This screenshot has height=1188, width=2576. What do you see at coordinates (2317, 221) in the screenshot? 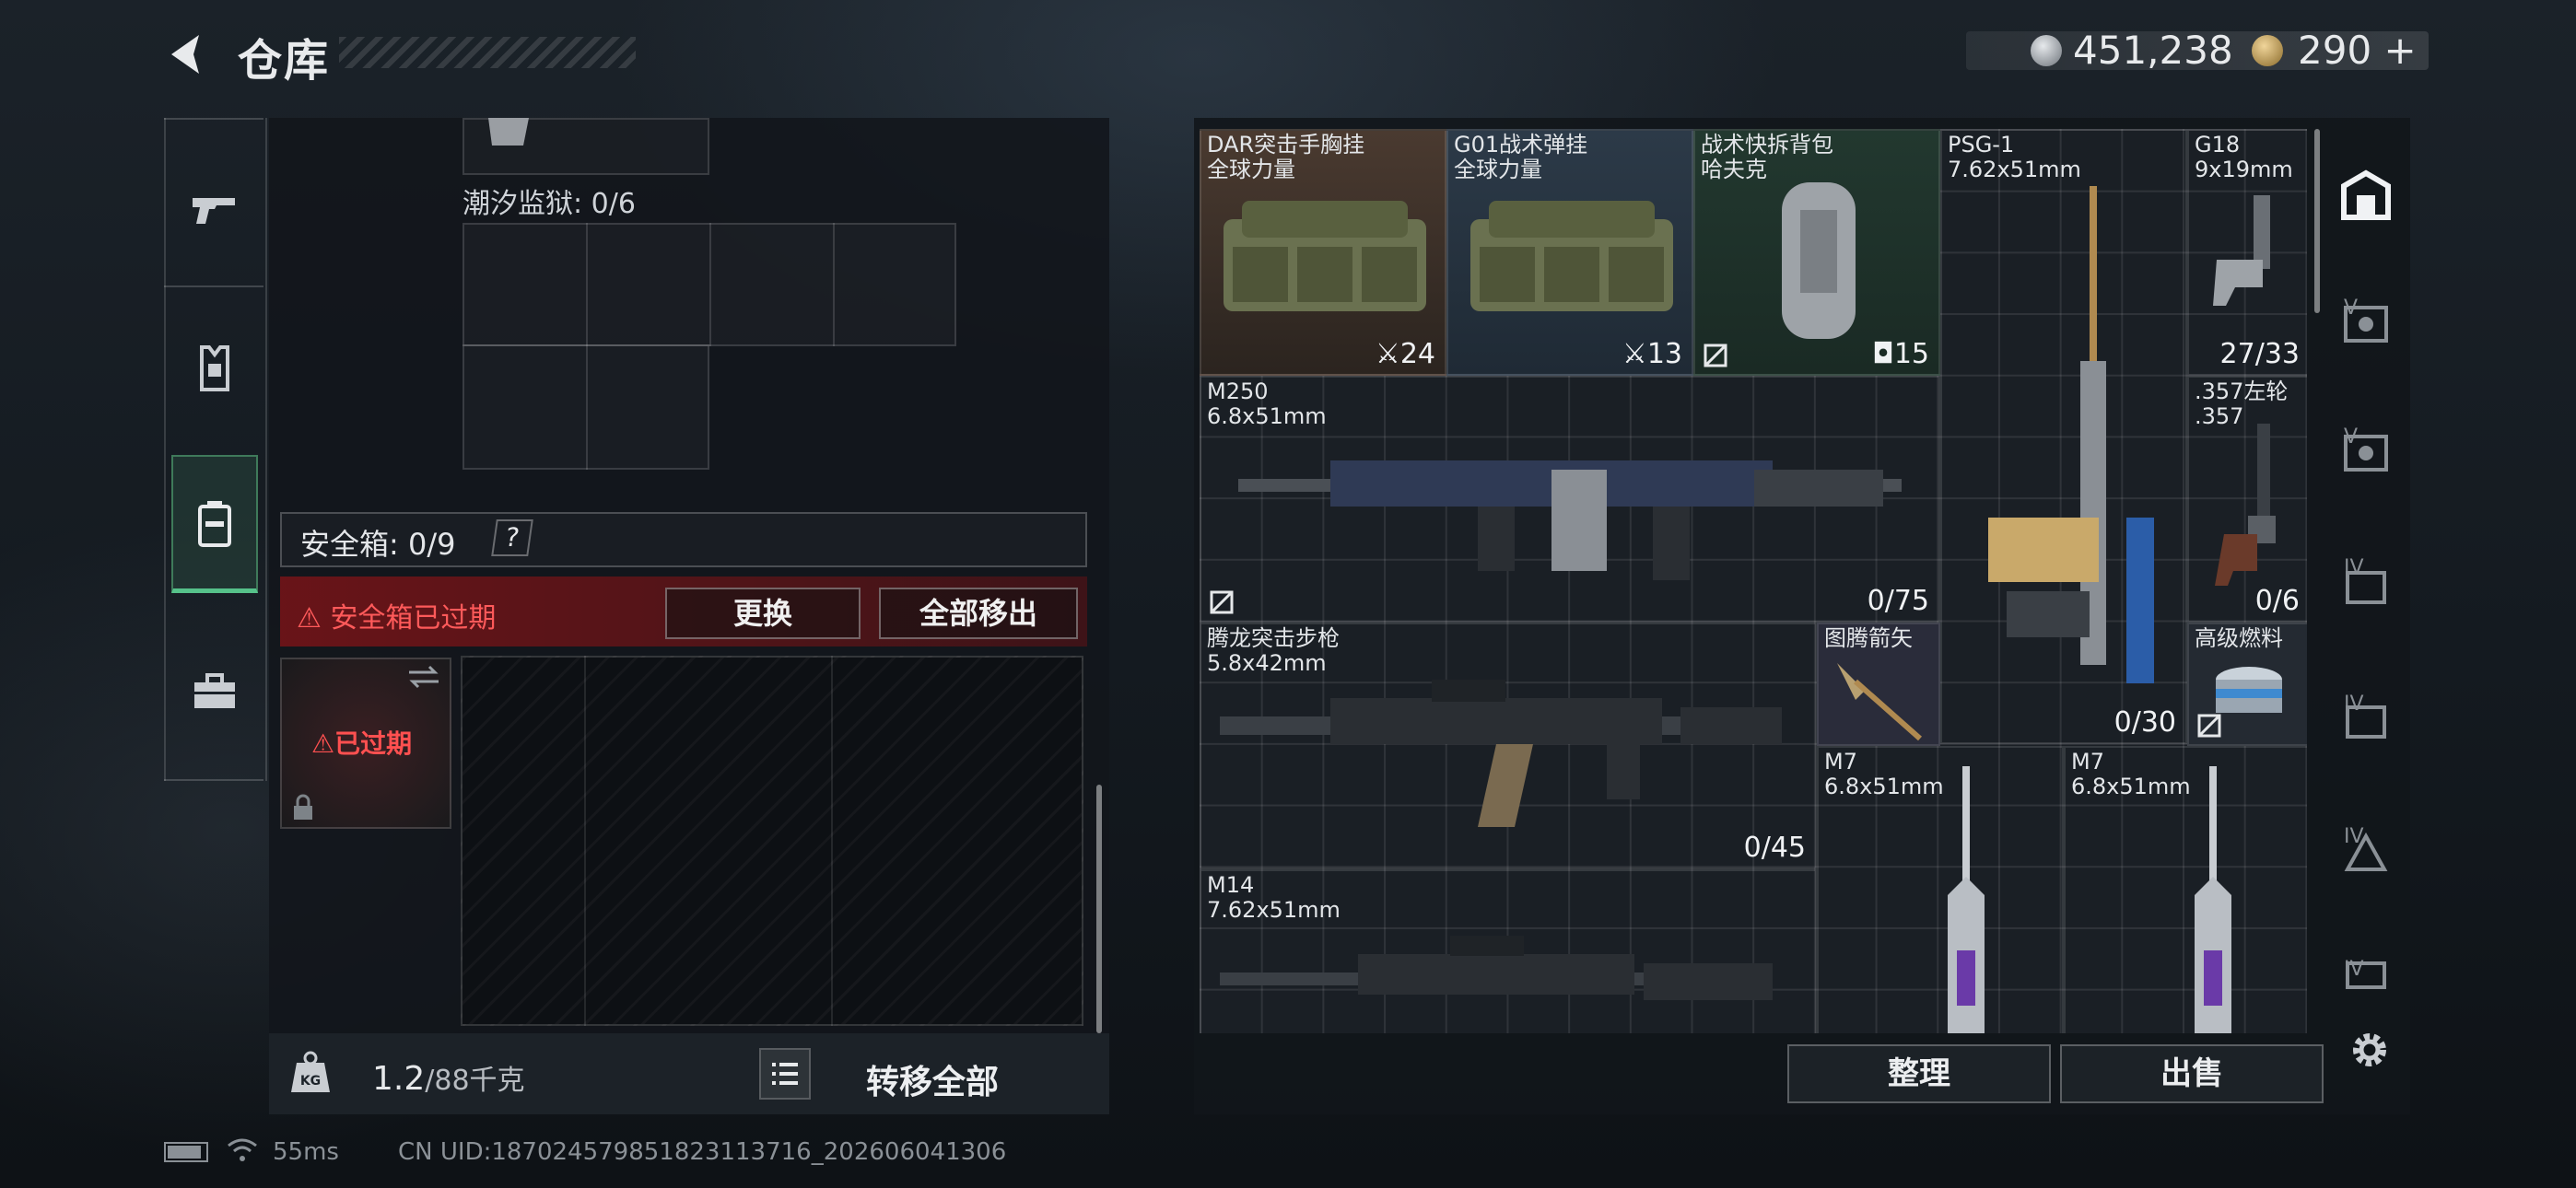
I see `stash-scrollbar` at bounding box center [2317, 221].